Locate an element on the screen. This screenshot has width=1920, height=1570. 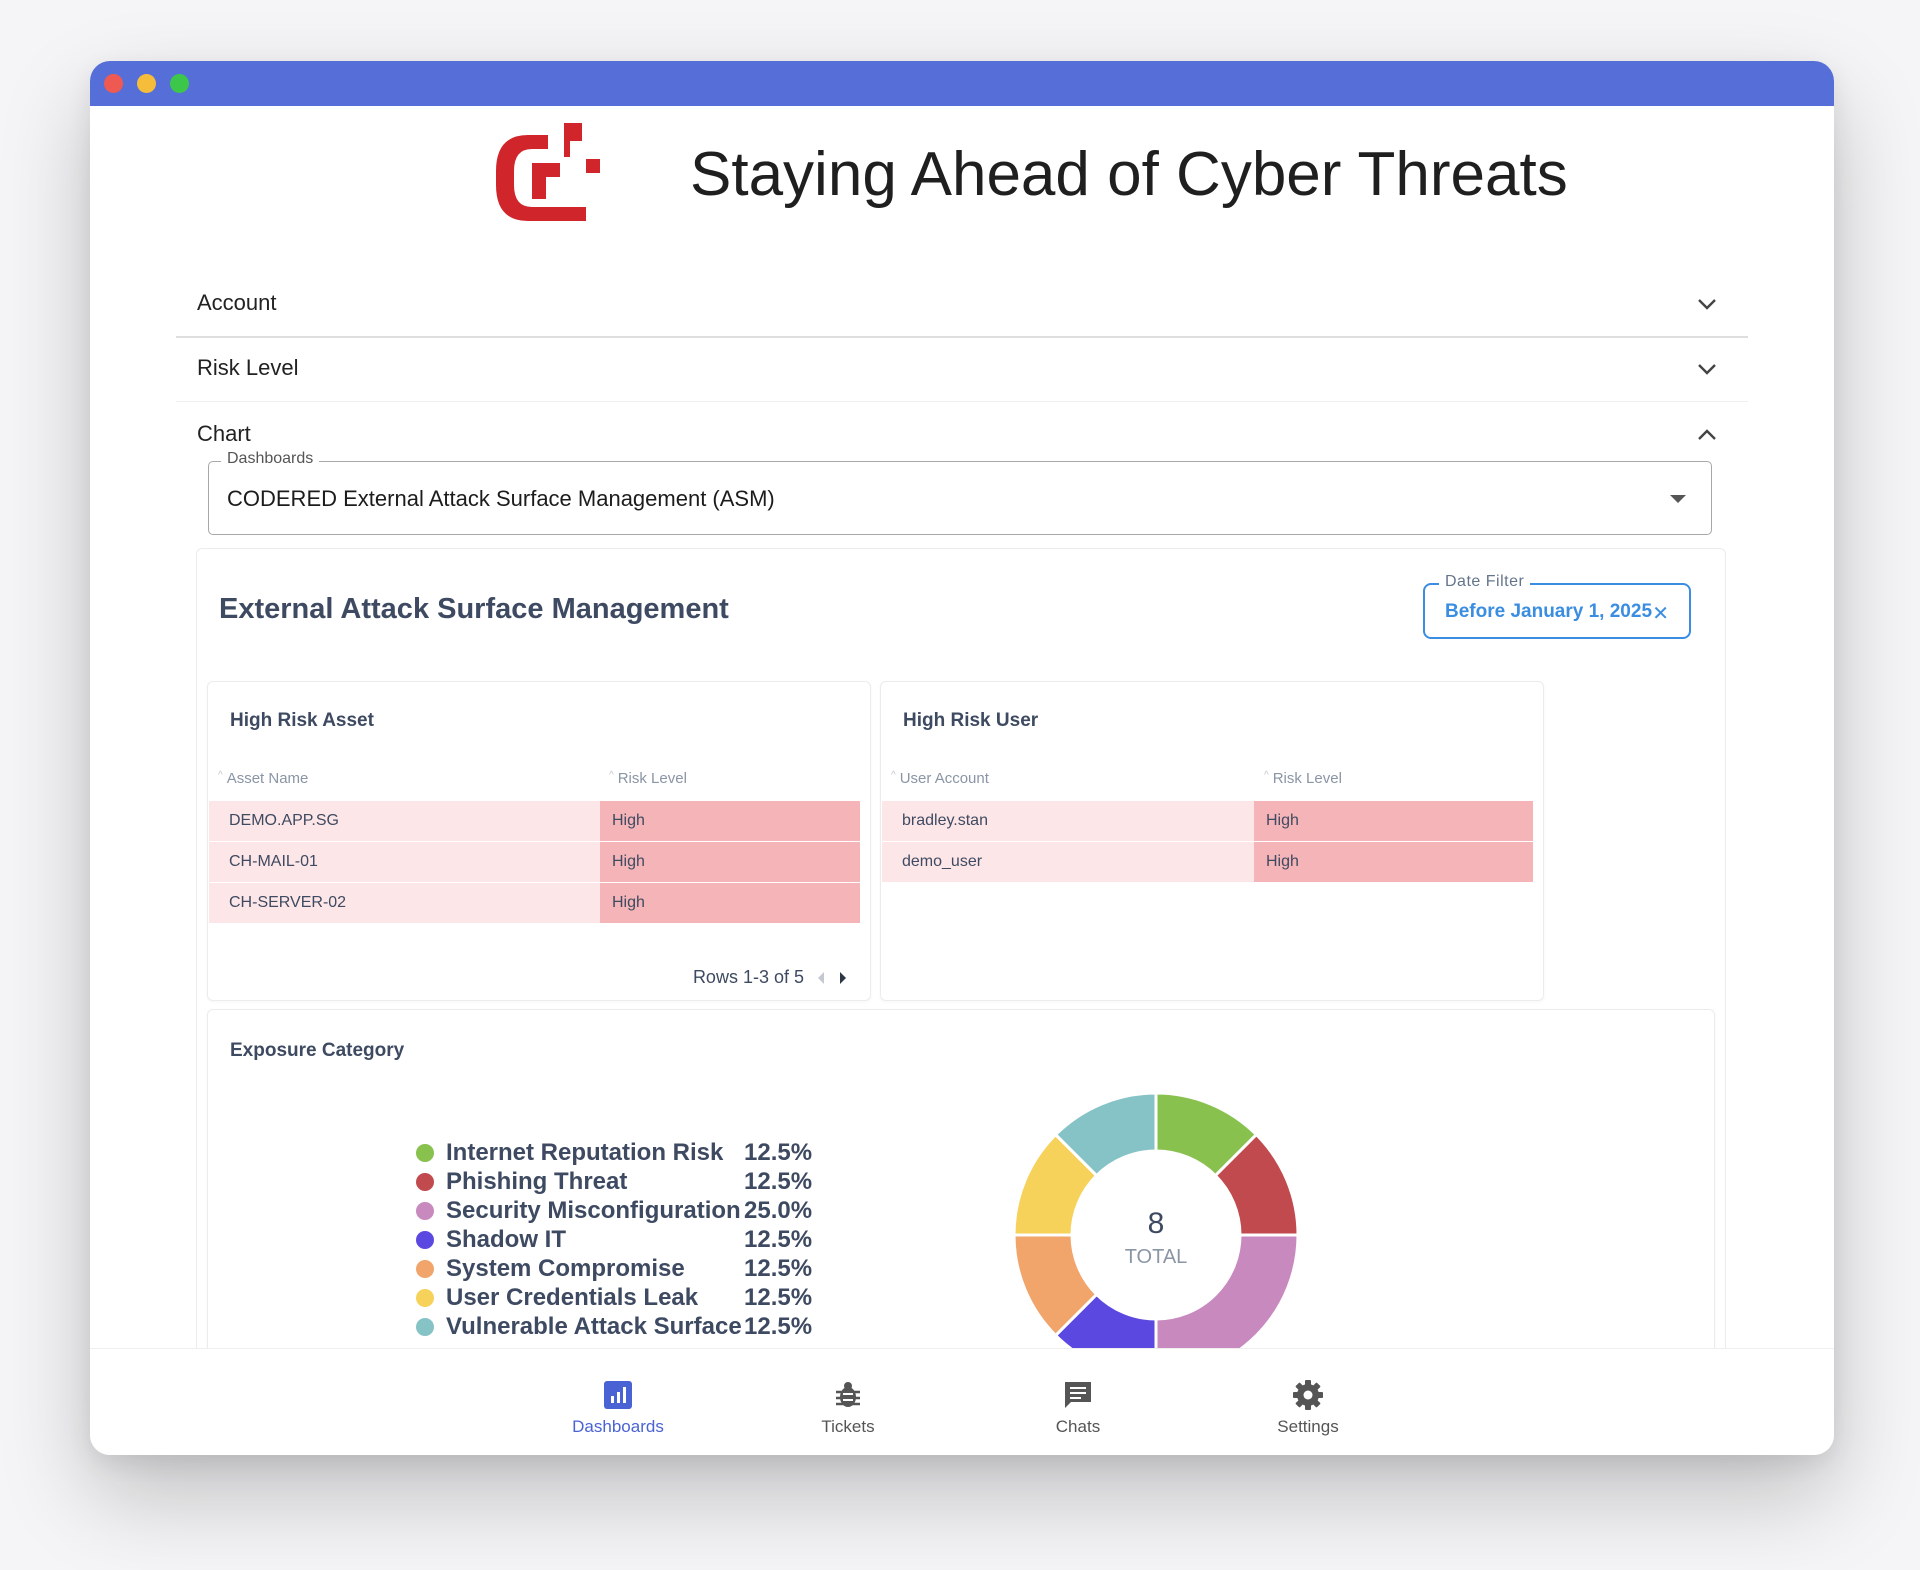
legend-item: User Credentials Leak 12.5% is located at coordinates (614, 1297).